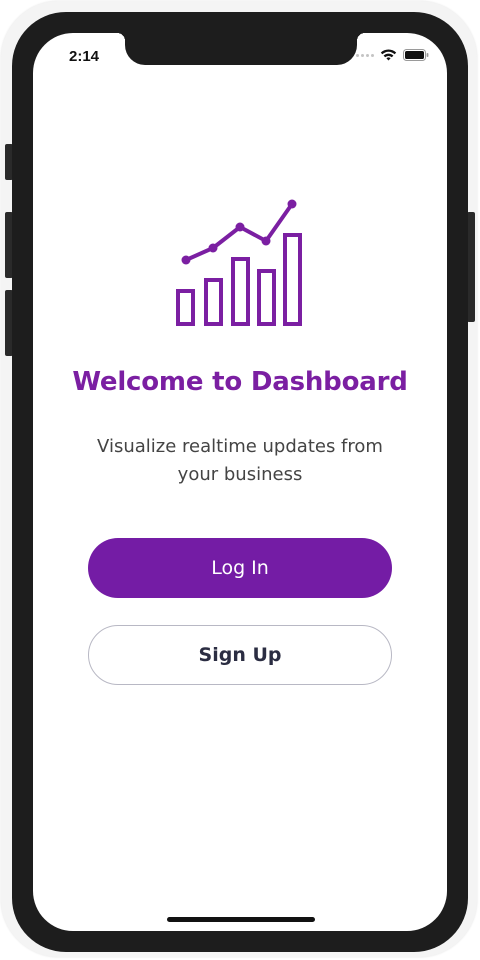 The image size is (480, 960). Describe the element at coordinates (241, 49) in the screenshot. I see `notch` at that location.